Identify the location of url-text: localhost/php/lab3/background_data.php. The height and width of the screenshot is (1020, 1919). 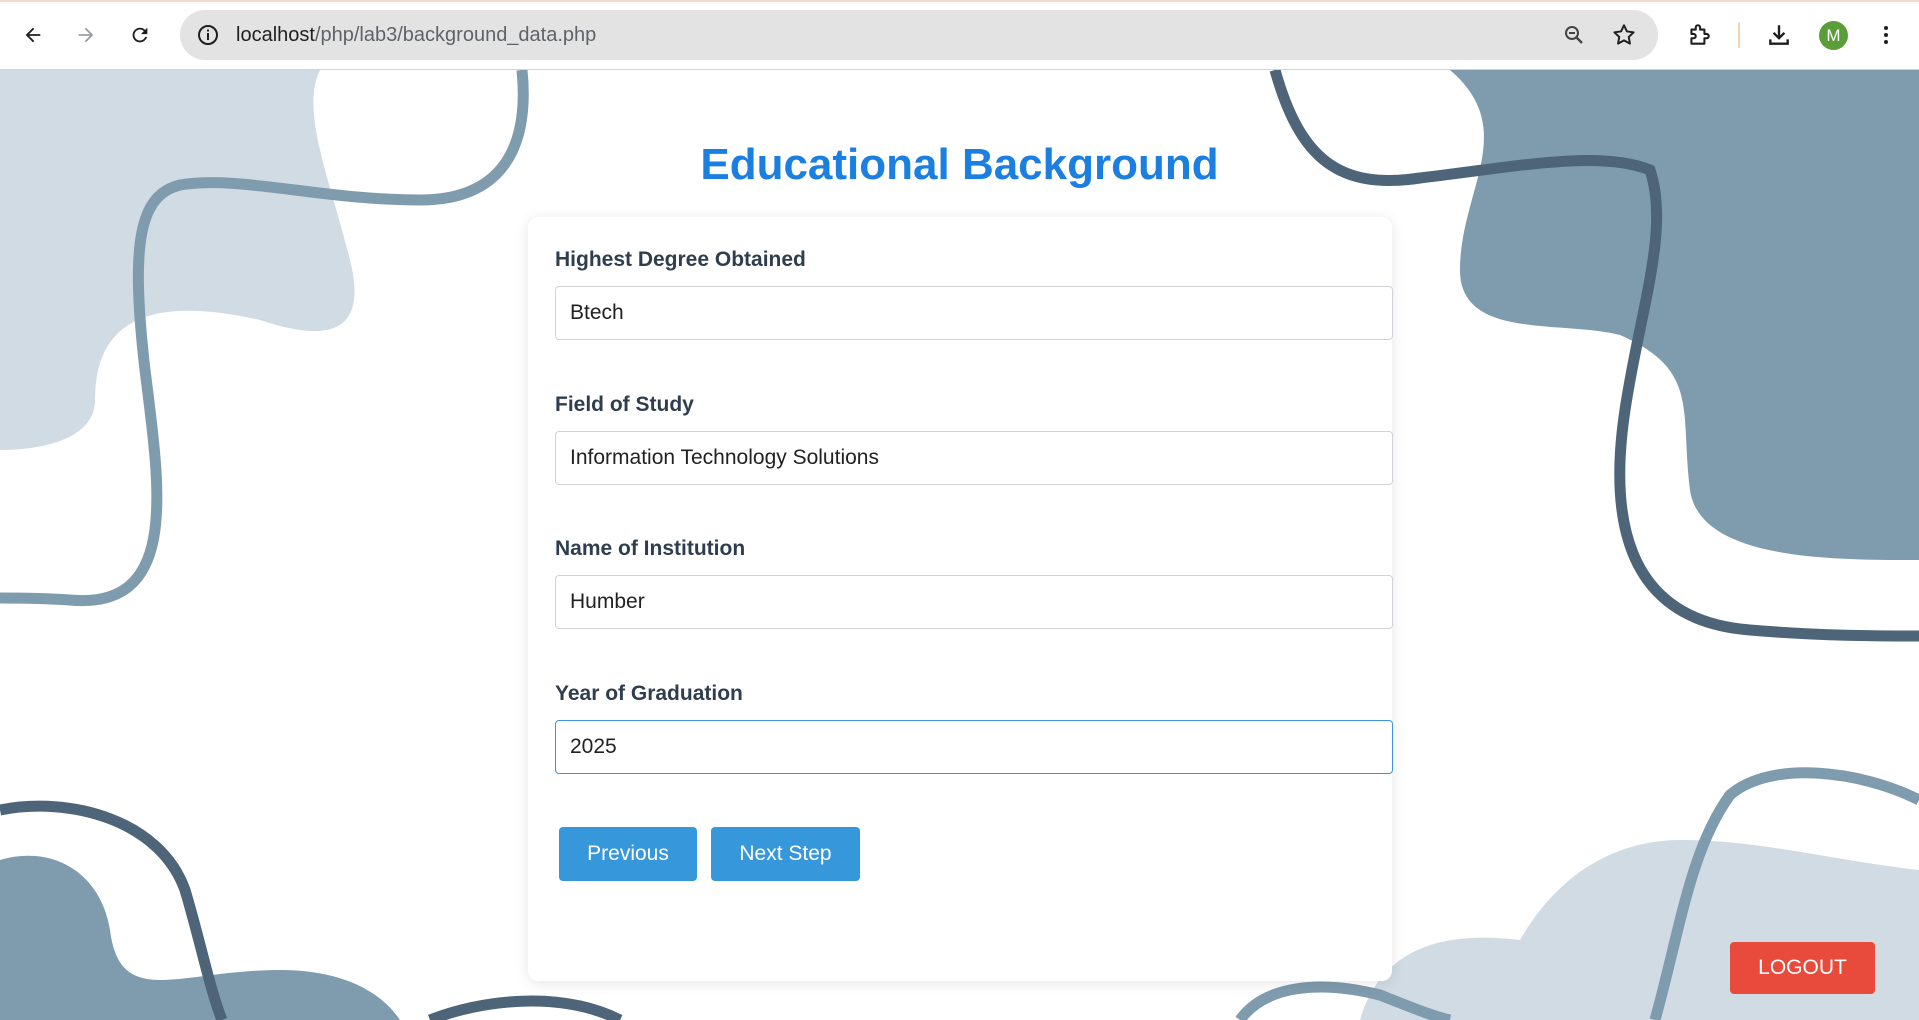
(416, 35).